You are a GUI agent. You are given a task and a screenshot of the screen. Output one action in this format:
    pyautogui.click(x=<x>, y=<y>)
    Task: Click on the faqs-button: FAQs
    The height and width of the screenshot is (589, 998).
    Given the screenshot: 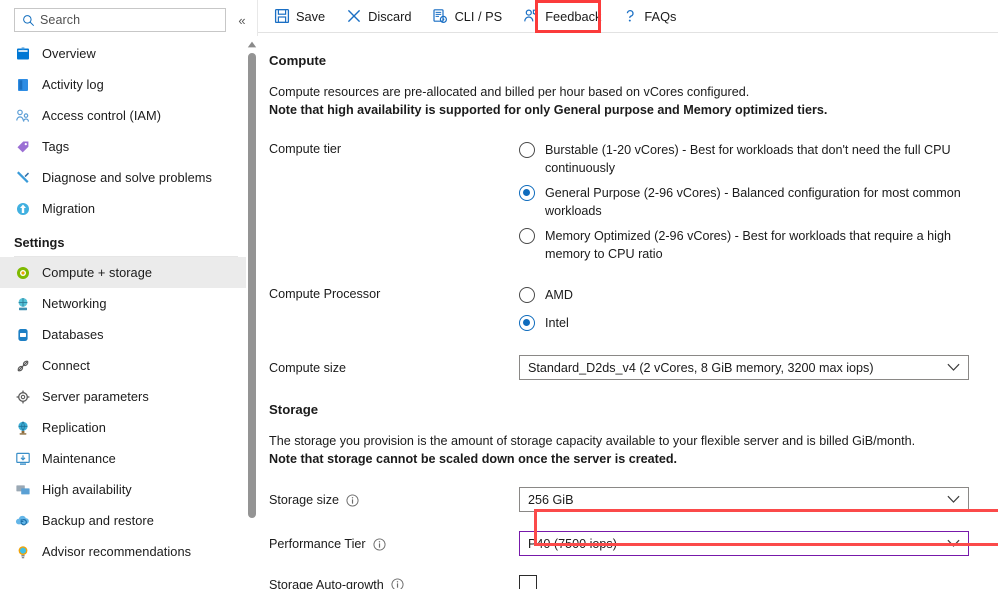 What is the action you would take?
    pyautogui.click(x=648, y=16)
    